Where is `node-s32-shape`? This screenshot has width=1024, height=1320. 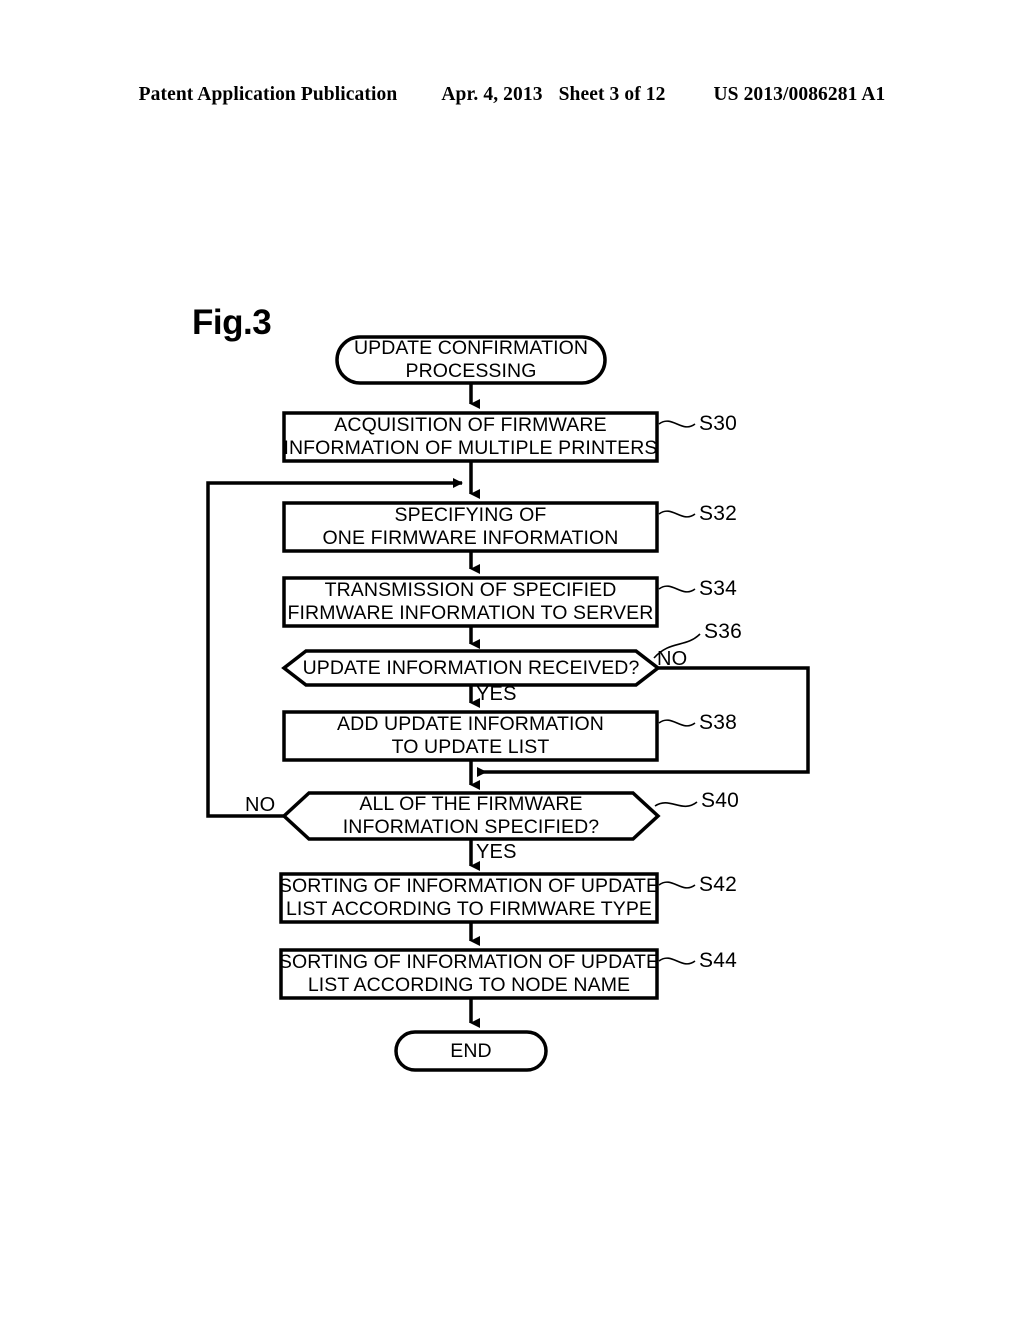 node-s32-shape is located at coordinates (470, 527).